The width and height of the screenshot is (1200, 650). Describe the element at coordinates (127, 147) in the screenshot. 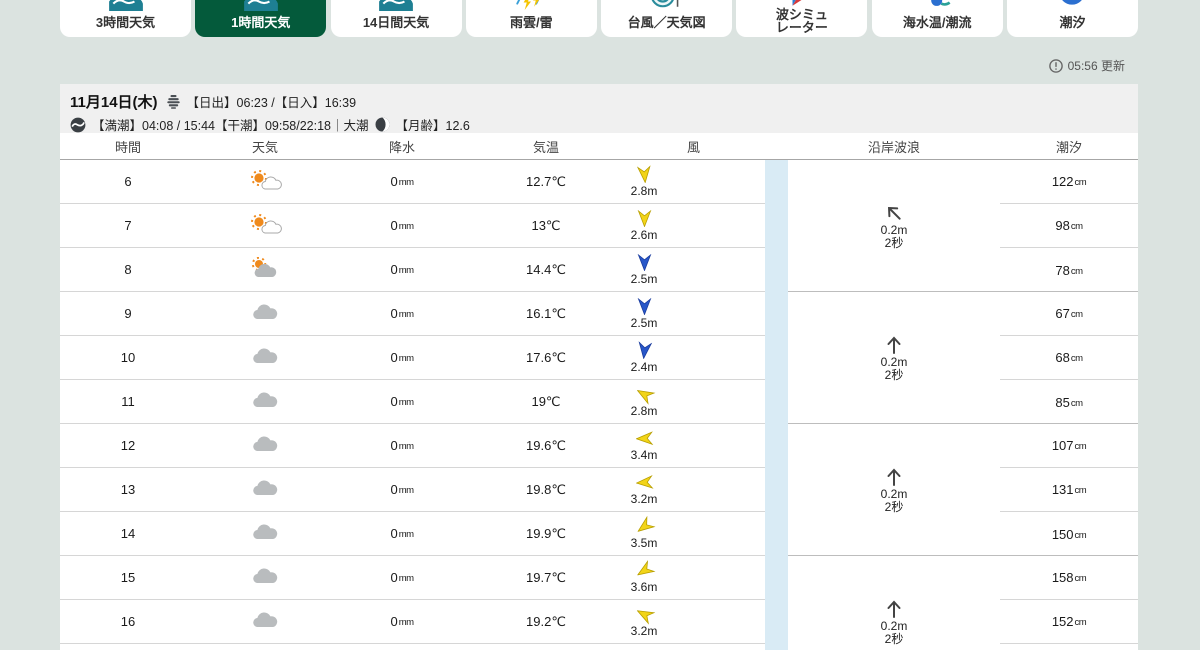

I see `header-col-time: 時間` at that location.